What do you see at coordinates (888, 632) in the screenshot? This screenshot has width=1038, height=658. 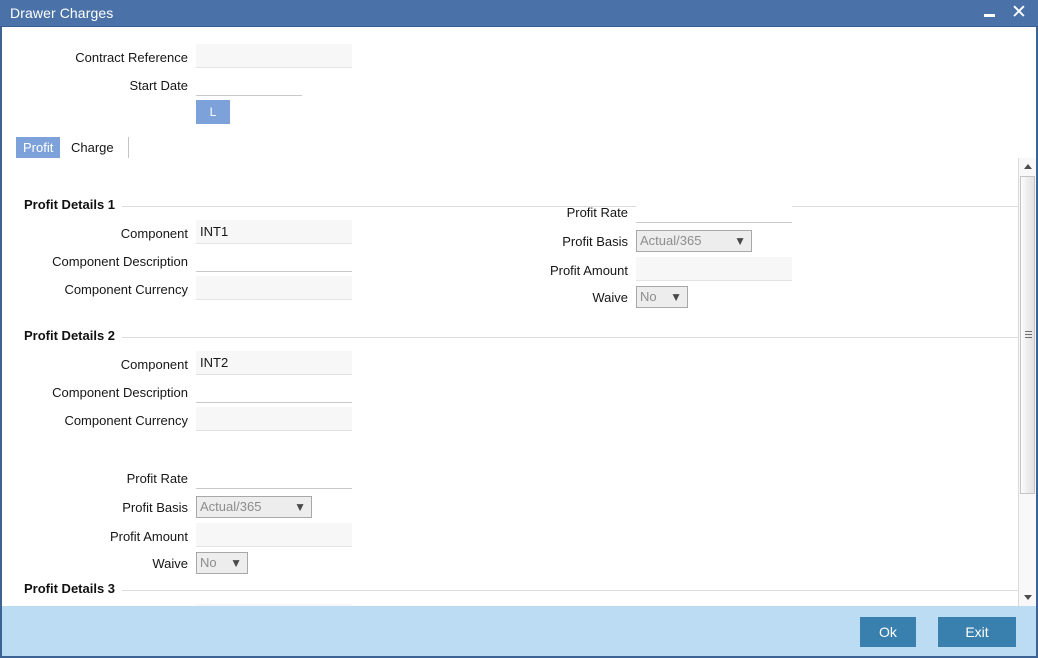 I see `ok-button: Ok` at bounding box center [888, 632].